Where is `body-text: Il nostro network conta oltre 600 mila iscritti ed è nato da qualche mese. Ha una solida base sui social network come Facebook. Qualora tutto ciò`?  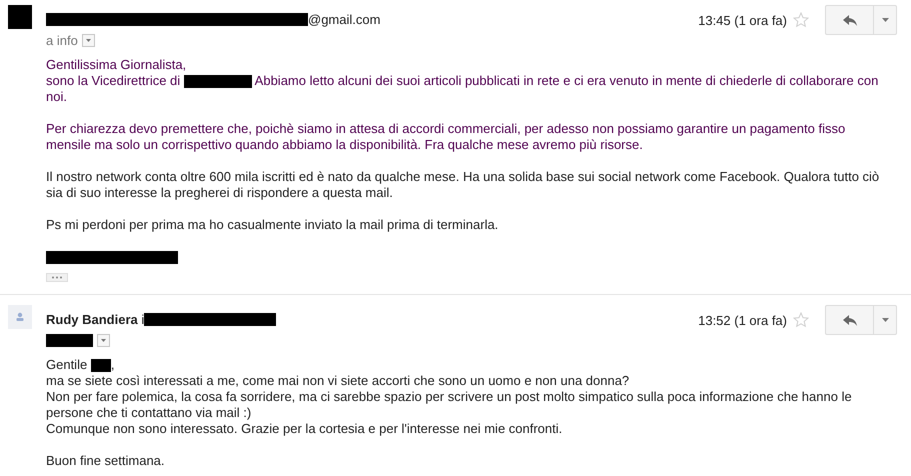 body-text: Il nostro network conta oltre 600 mila iscritti ed è nato da qualche mese. Ha una solida base sui social network come Facebook. Qualora tutto ciò is located at coordinates (463, 177).